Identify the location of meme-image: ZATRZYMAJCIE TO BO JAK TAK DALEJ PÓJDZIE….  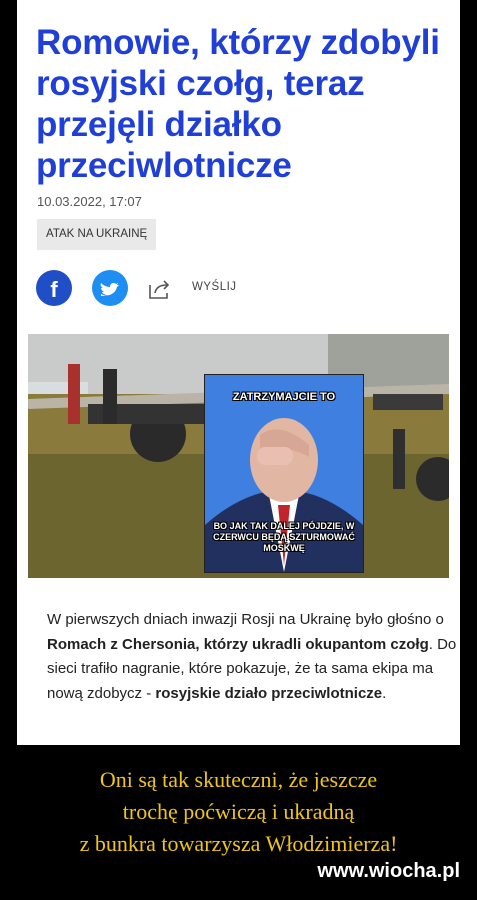
(284, 473).